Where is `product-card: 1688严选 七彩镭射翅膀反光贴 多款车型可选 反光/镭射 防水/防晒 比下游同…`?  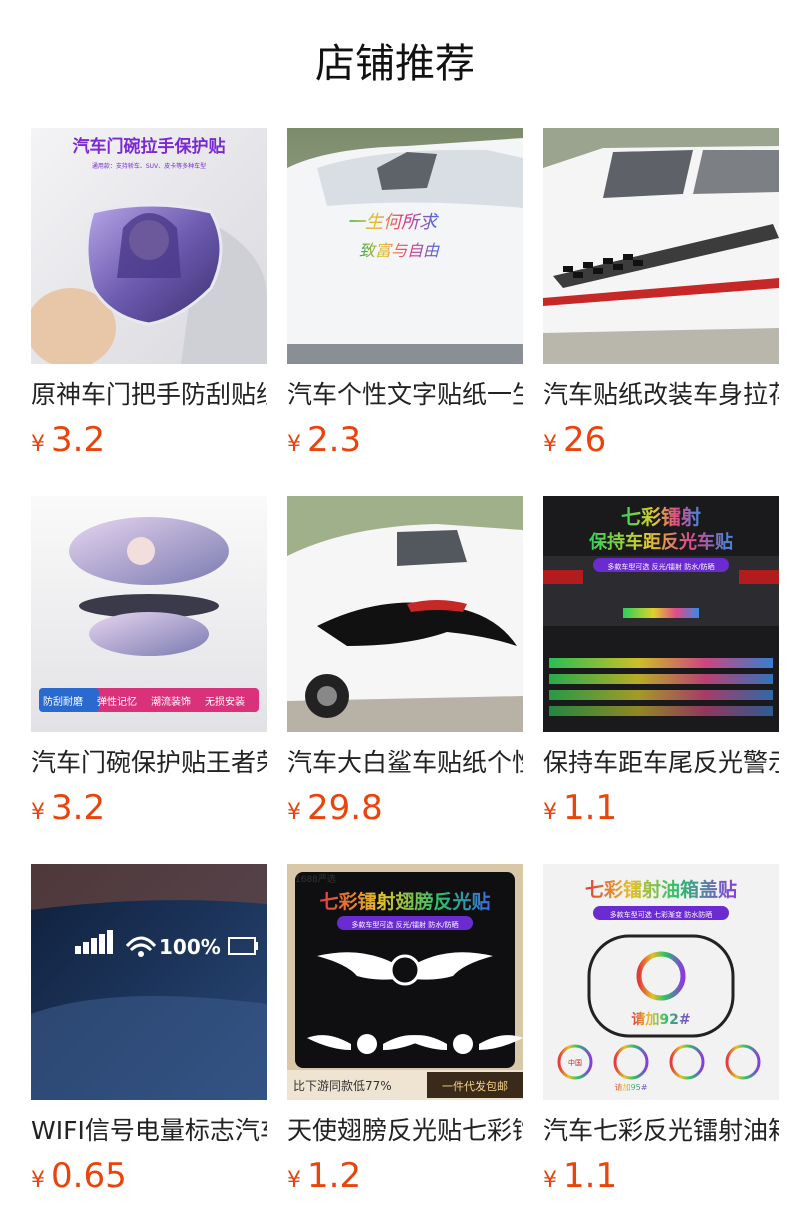 product-card: 1688严选 七彩镭射翅膀反光贴 多款车型可选 反光/镭射 防水/防晒 比下游同… is located at coordinates (405, 1034).